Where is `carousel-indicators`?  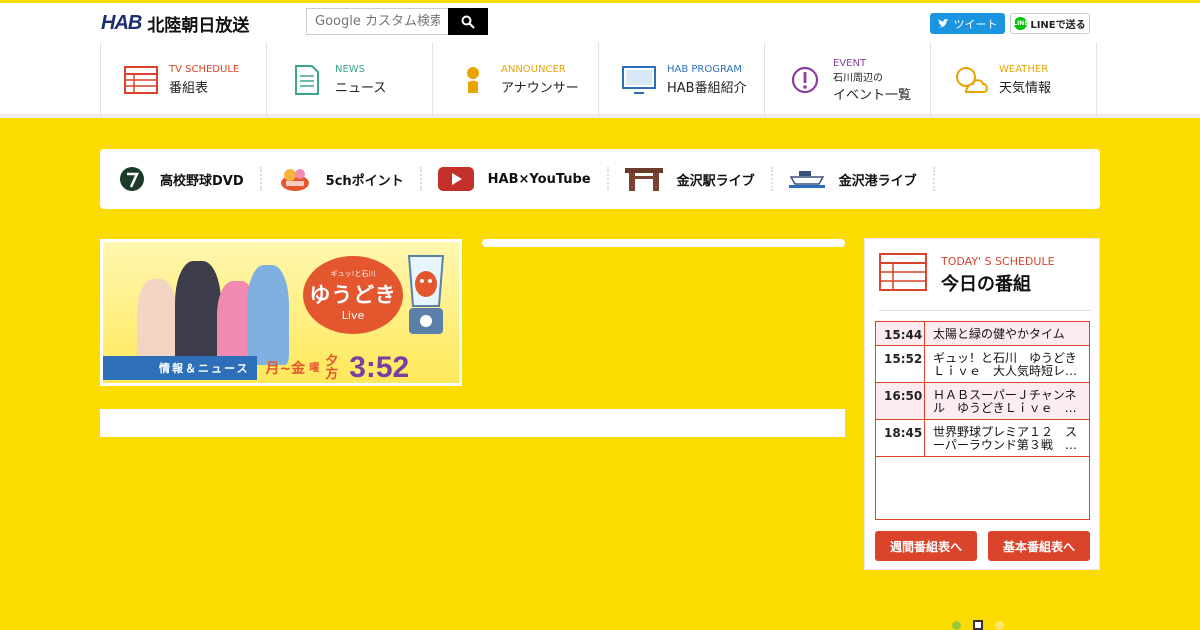 carousel-indicators is located at coordinates (978, 625).